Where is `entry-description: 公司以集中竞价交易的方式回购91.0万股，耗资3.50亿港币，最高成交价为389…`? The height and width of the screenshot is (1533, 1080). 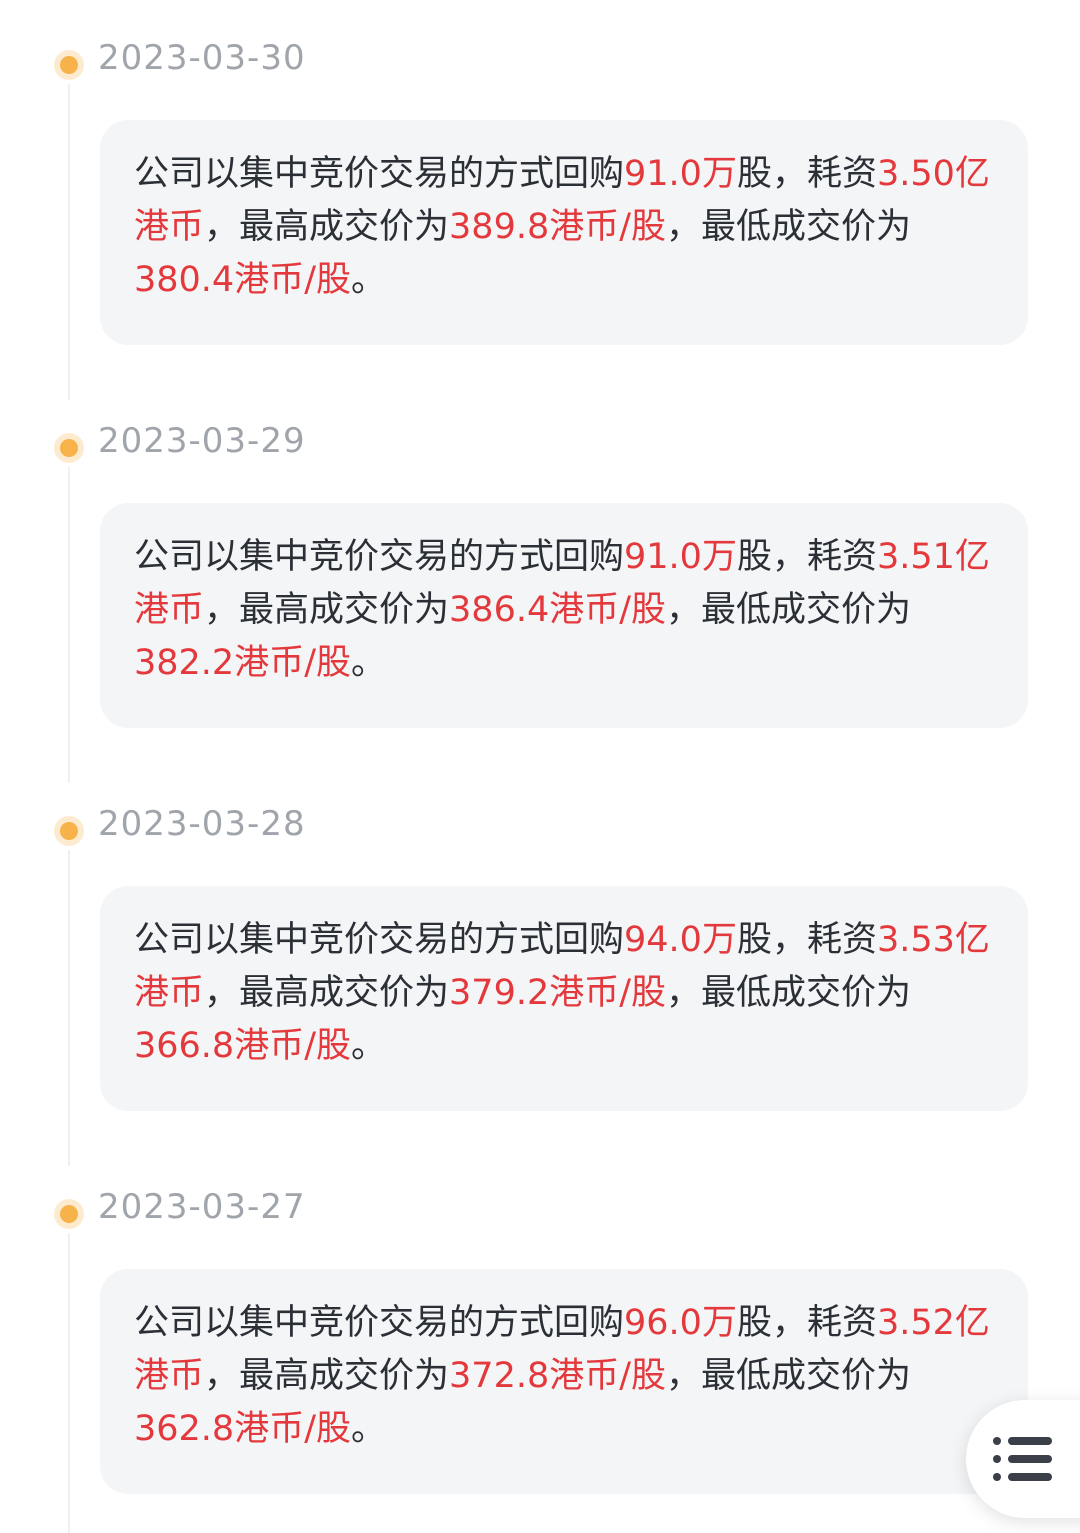 entry-description: 公司以集中竞价交易的方式回购91.0万股，耗资3.50亿港币，最高成交价为389… is located at coordinates (562, 227).